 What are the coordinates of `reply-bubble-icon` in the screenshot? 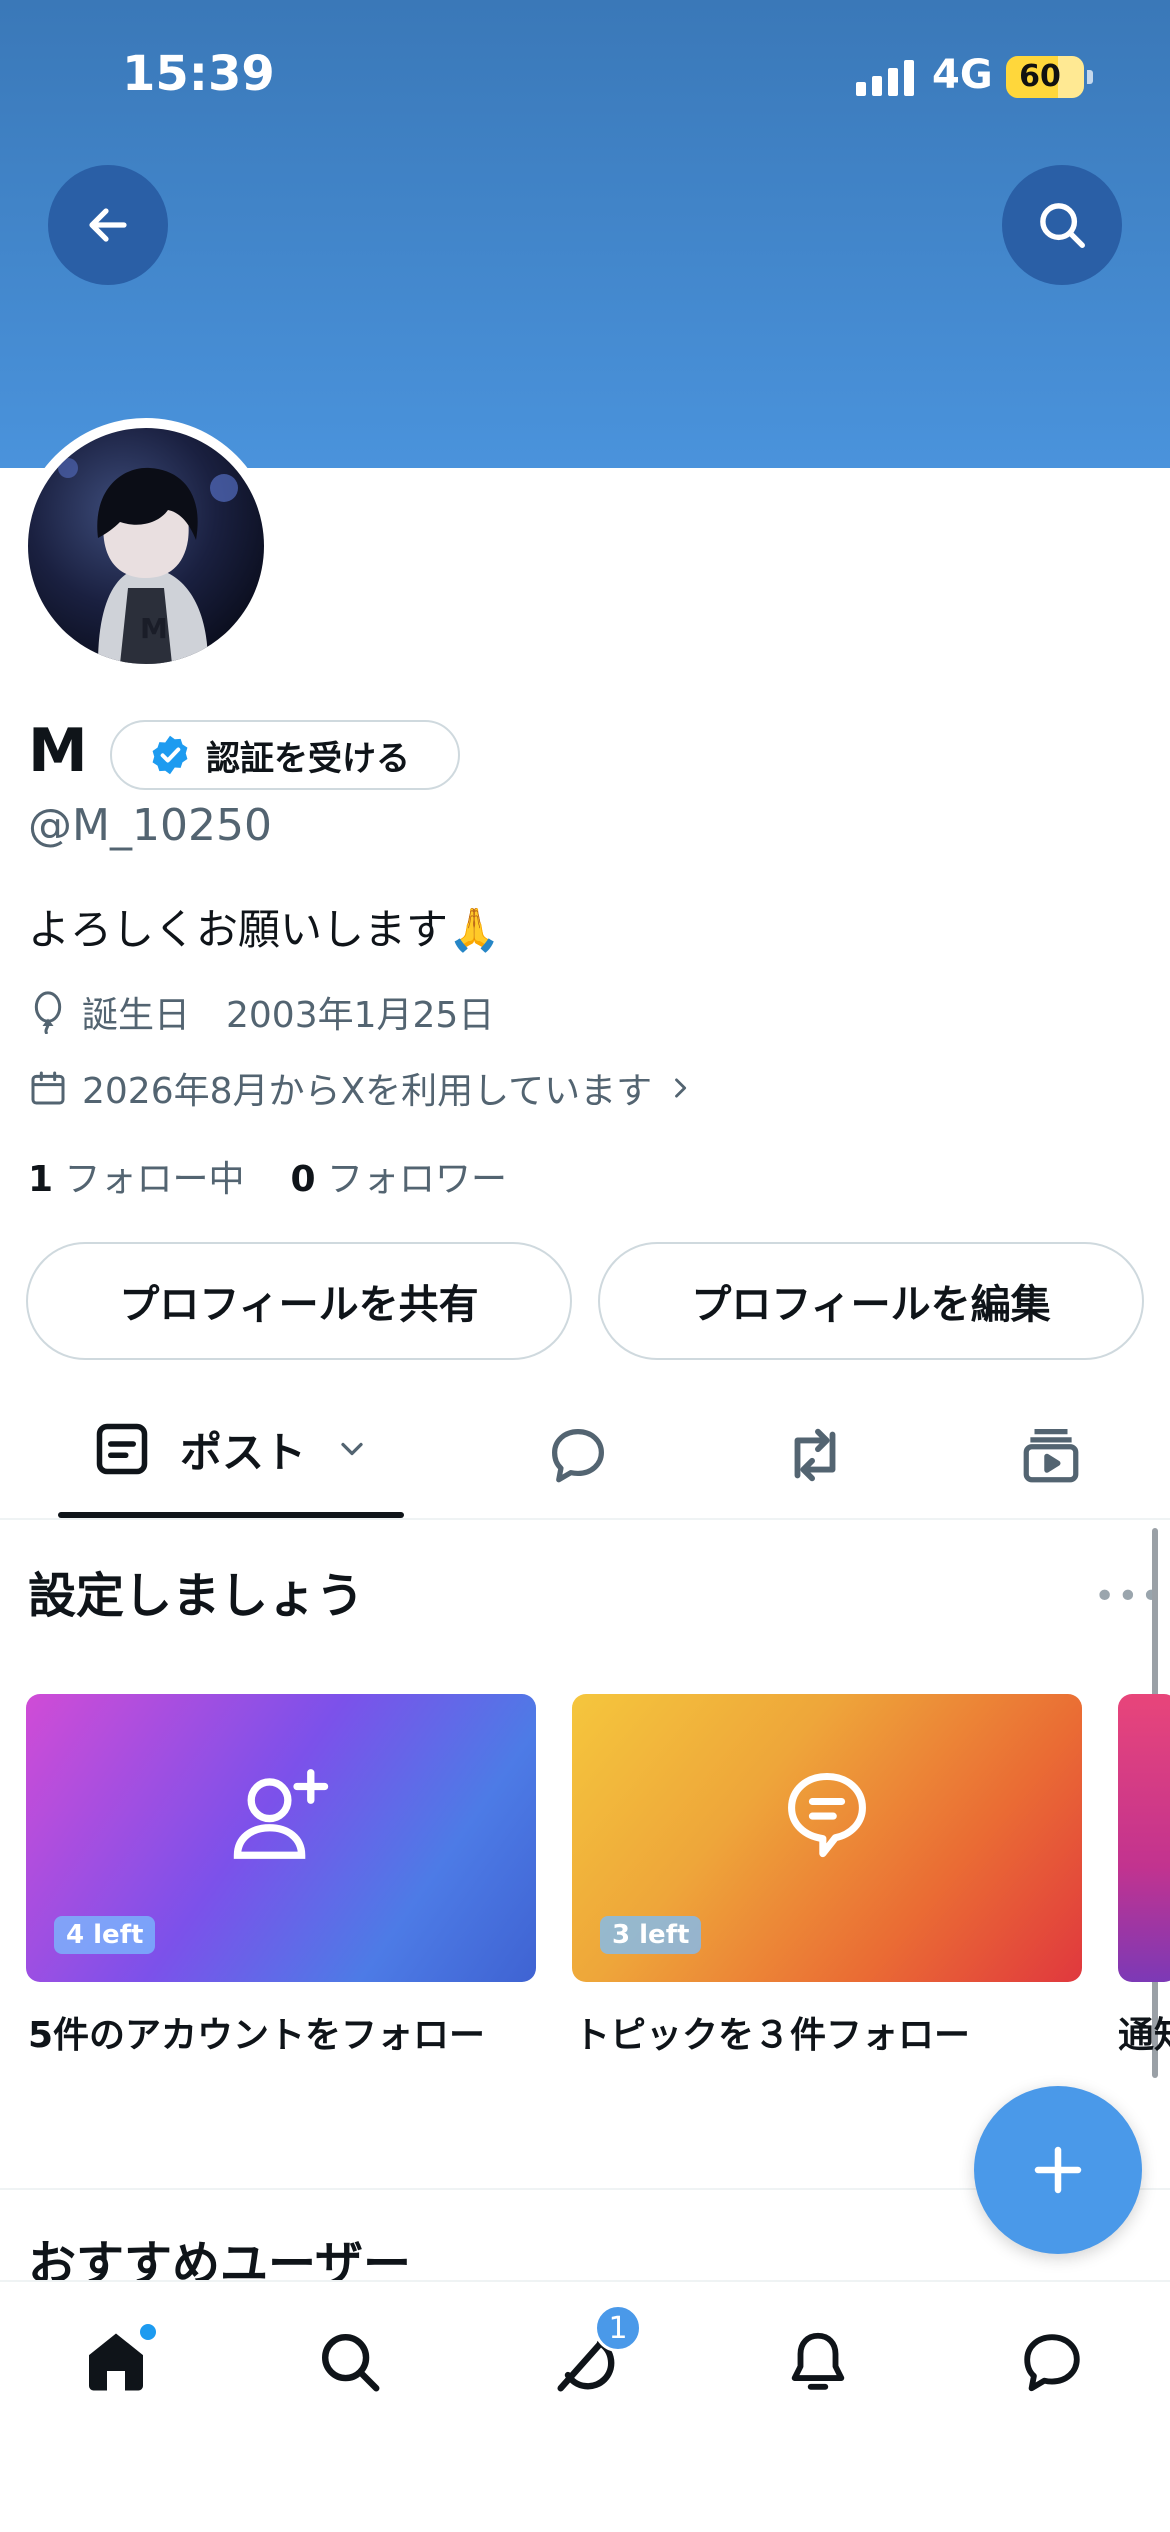 It's located at (578, 1456).